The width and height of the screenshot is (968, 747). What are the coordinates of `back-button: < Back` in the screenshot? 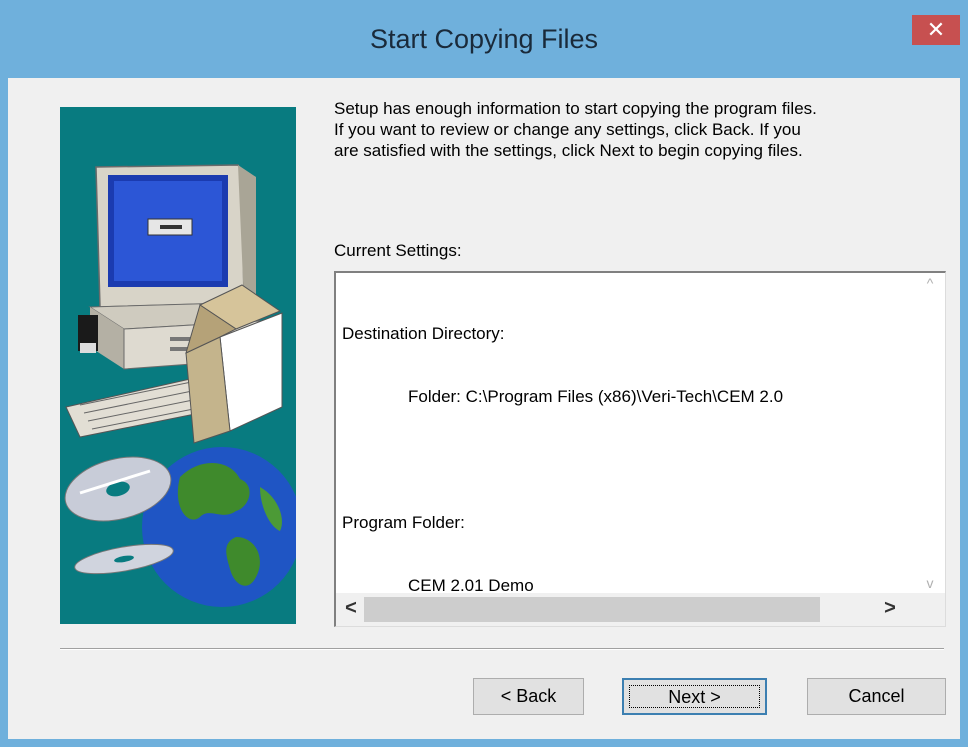 It's located at (528, 696).